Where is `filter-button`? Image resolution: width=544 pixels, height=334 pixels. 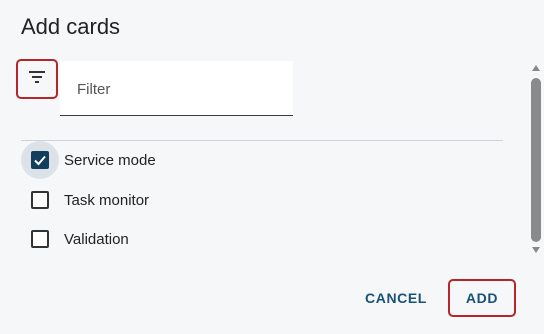 filter-button is located at coordinates (37, 79).